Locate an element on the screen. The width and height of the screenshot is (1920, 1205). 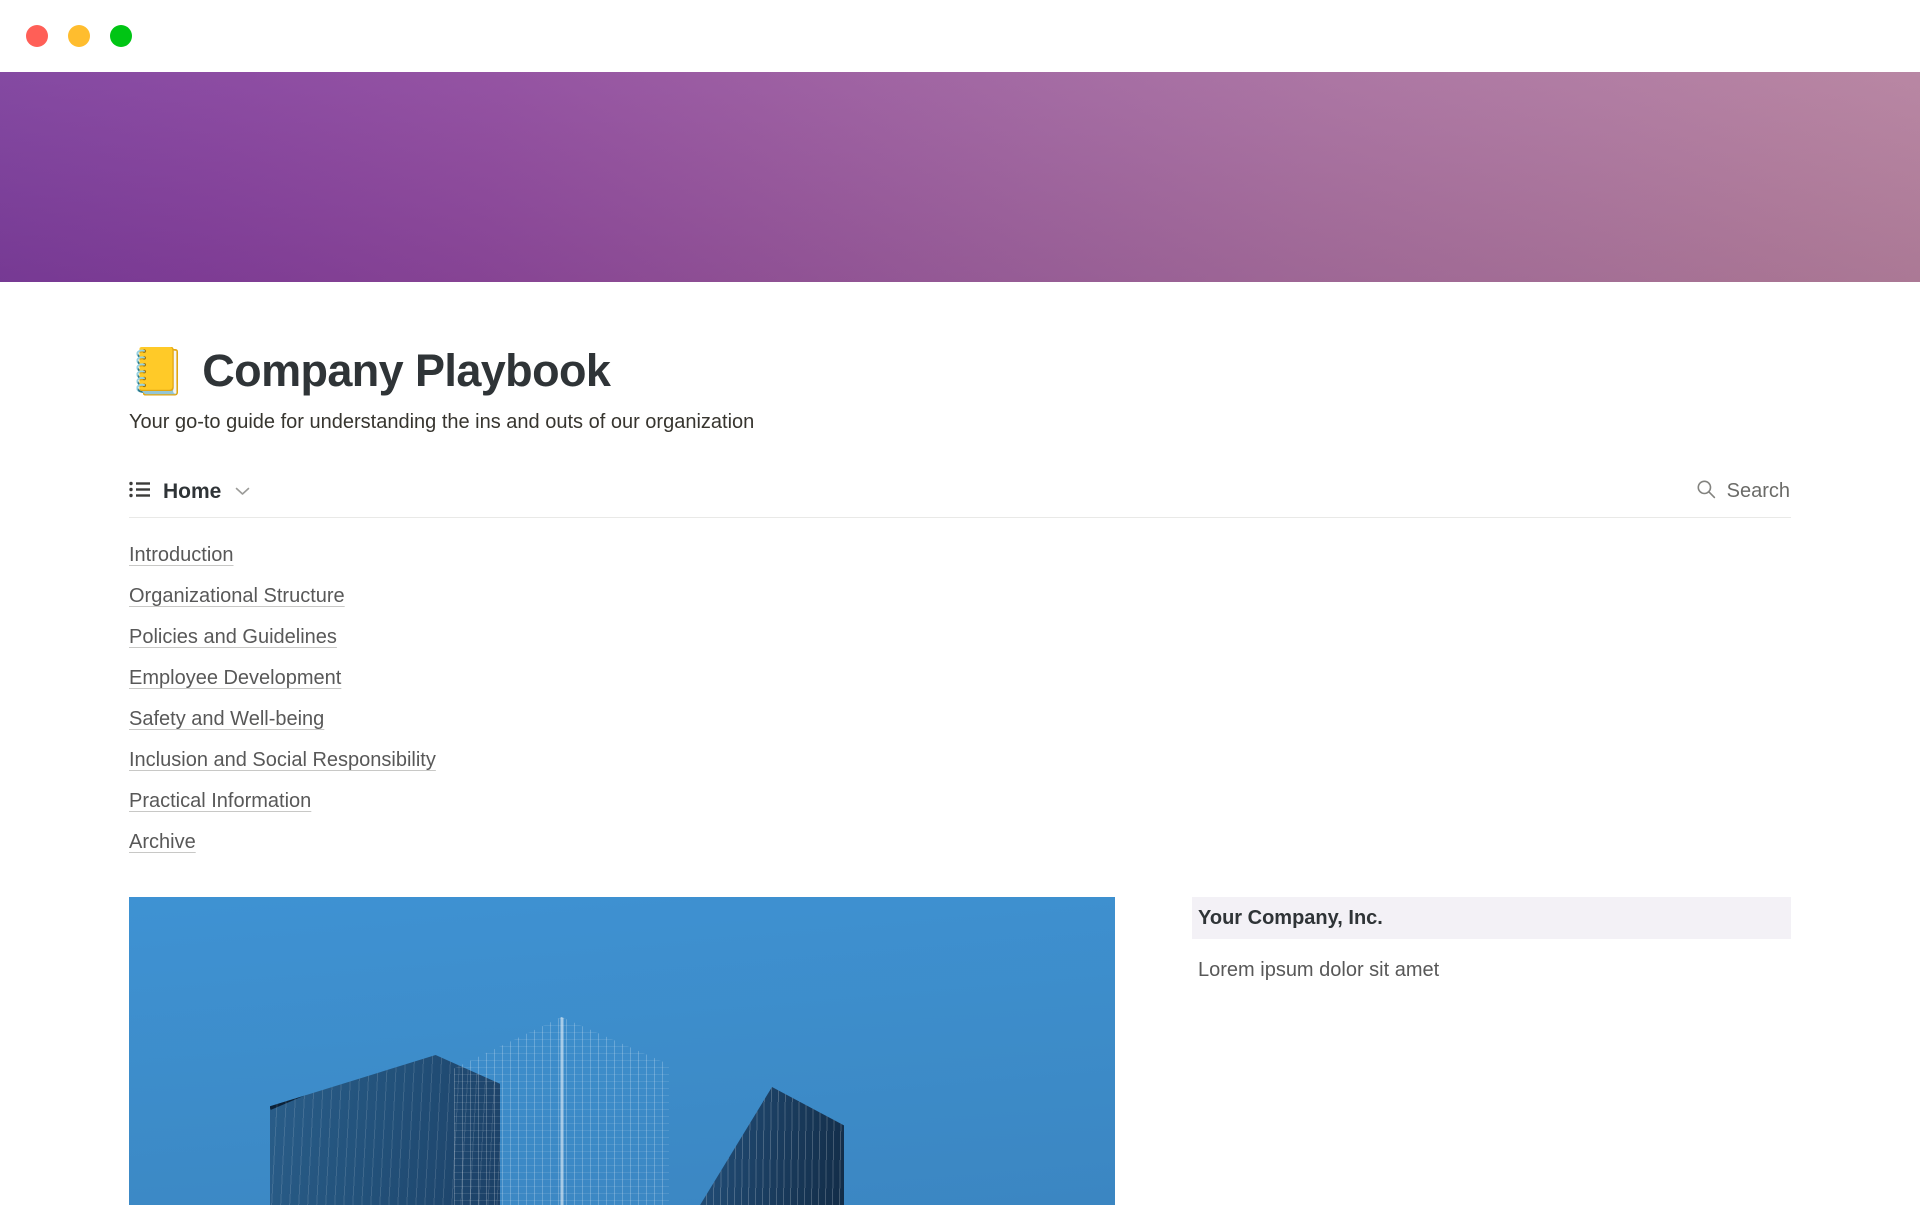
window-controls is located at coordinates (79, 36).